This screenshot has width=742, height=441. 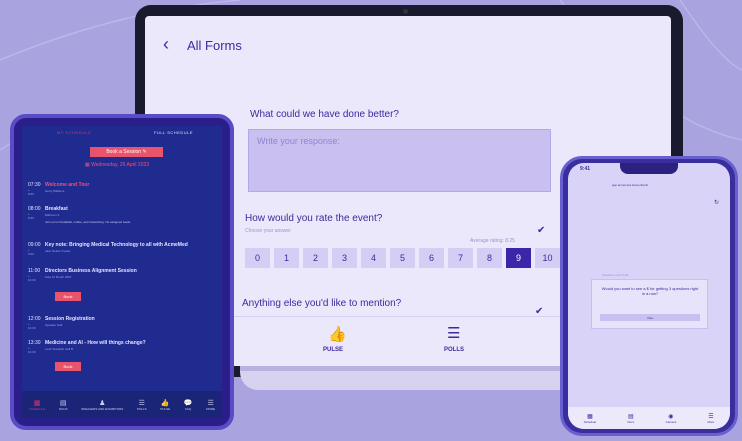 I want to click on session-end: + 12:30, so click(x=32, y=326).